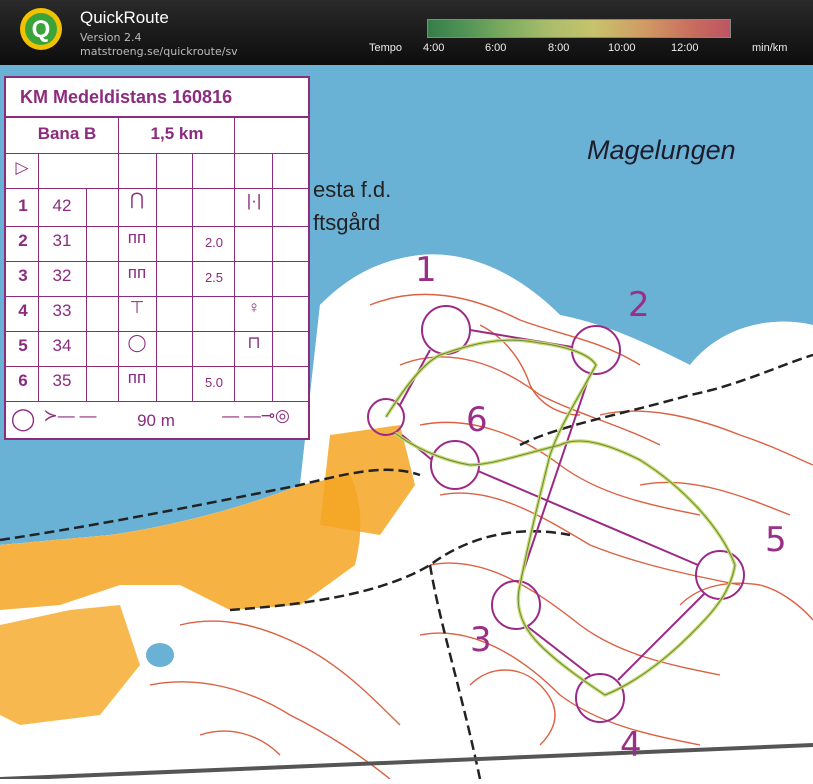 The image size is (813, 784). Describe the element at coordinates (111, 37) in the screenshot. I see `app-version: Version 2.4` at that location.